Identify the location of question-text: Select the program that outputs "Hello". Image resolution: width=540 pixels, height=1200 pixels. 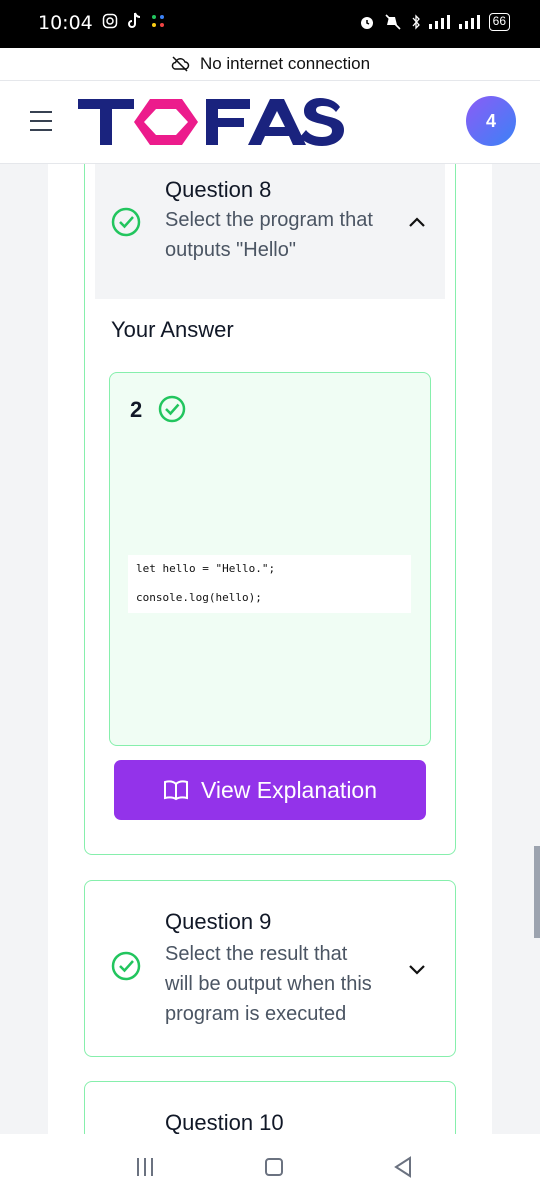
(269, 235).